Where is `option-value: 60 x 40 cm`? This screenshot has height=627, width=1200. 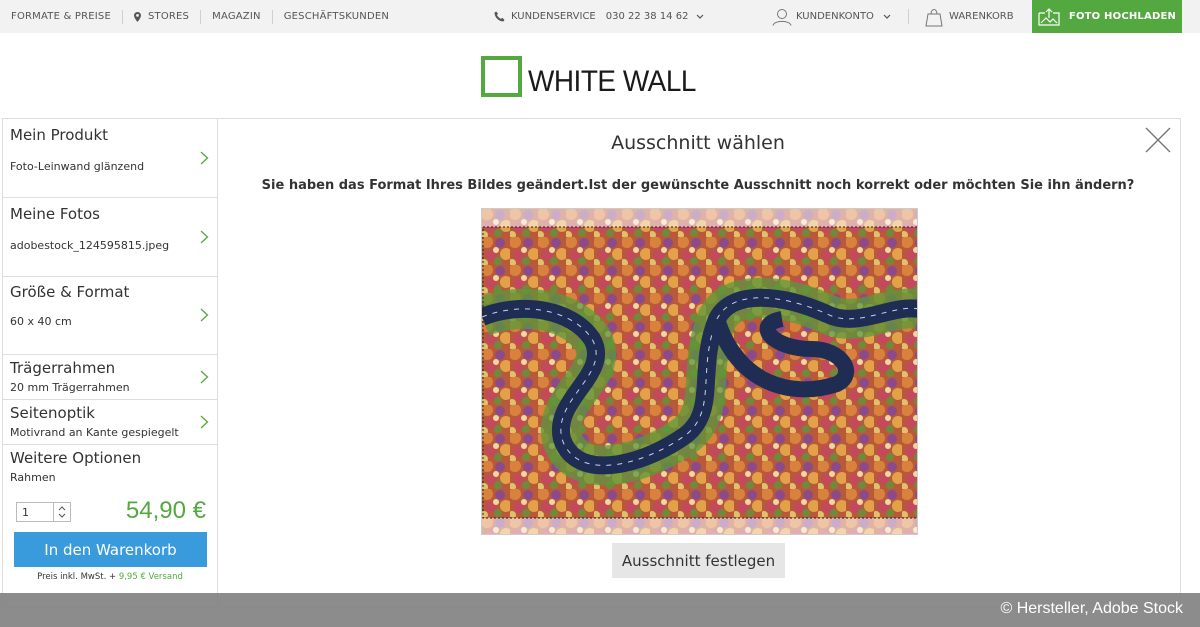 option-value: 60 x 40 cm is located at coordinates (41, 321).